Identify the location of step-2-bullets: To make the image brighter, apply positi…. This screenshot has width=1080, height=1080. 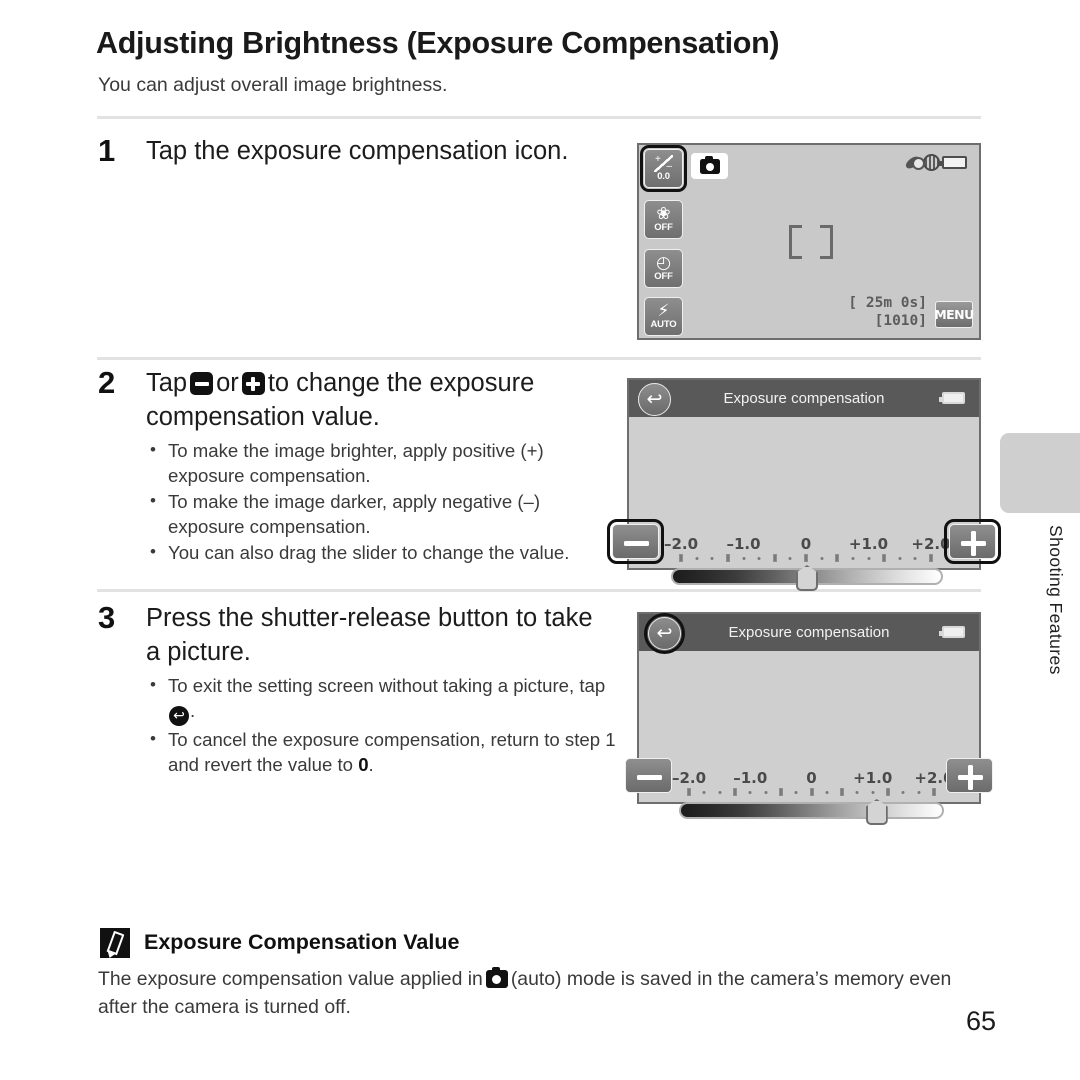
(381, 501).